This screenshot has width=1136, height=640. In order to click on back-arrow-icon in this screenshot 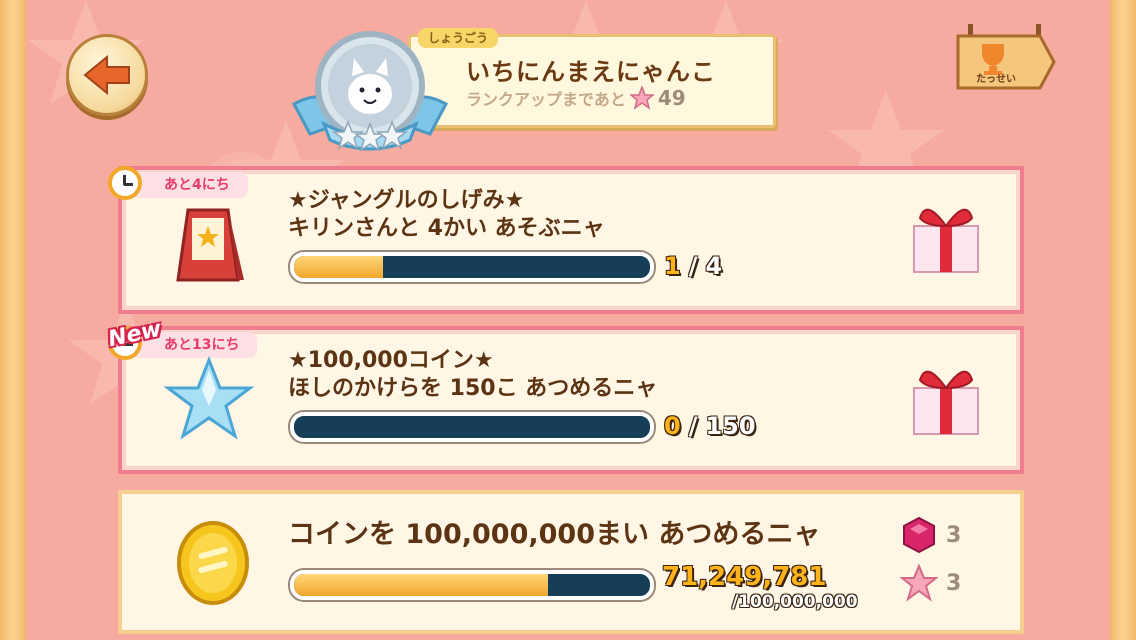, I will do `click(106, 75)`.